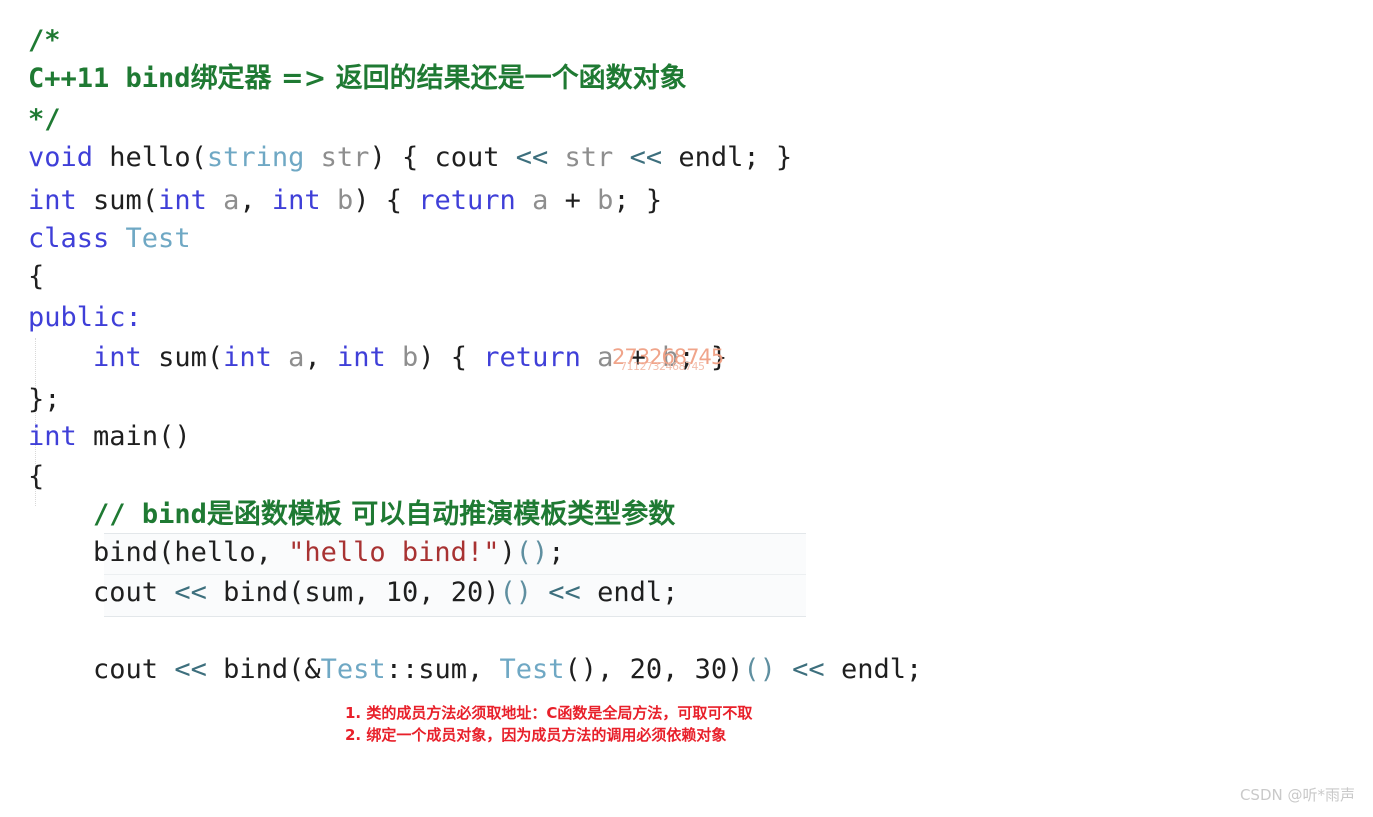 The width and height of the screenshot is (1373, 817). Describe the element at coordinates (402, 592) in the screenshot. I see `token-num-10: 10` at that location.